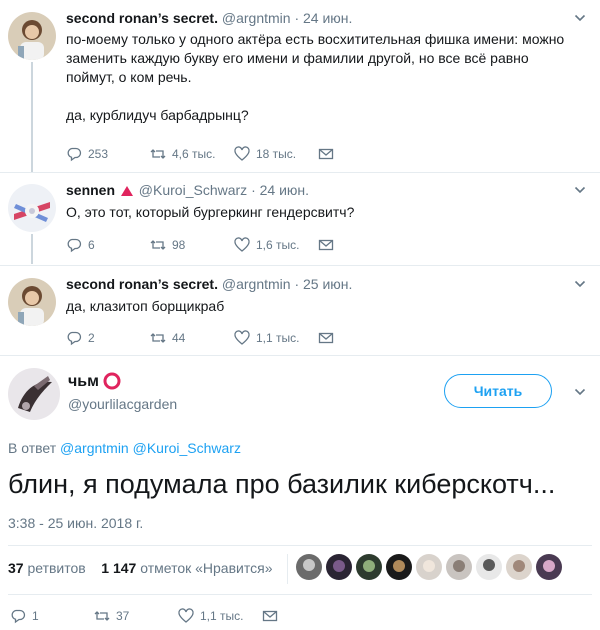  I want to click on reply-count: 1, so click(35, 616).